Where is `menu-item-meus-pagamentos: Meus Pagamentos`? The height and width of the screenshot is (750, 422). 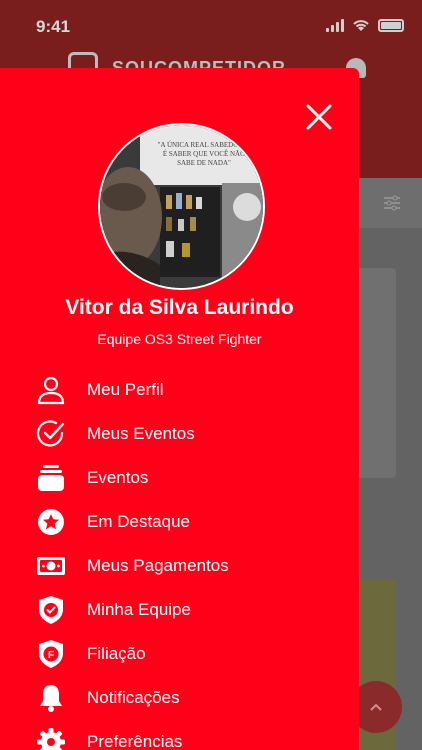
menu-item-meus-pagamentos: Meus Pagamentos is located at coordinates (179, 566).